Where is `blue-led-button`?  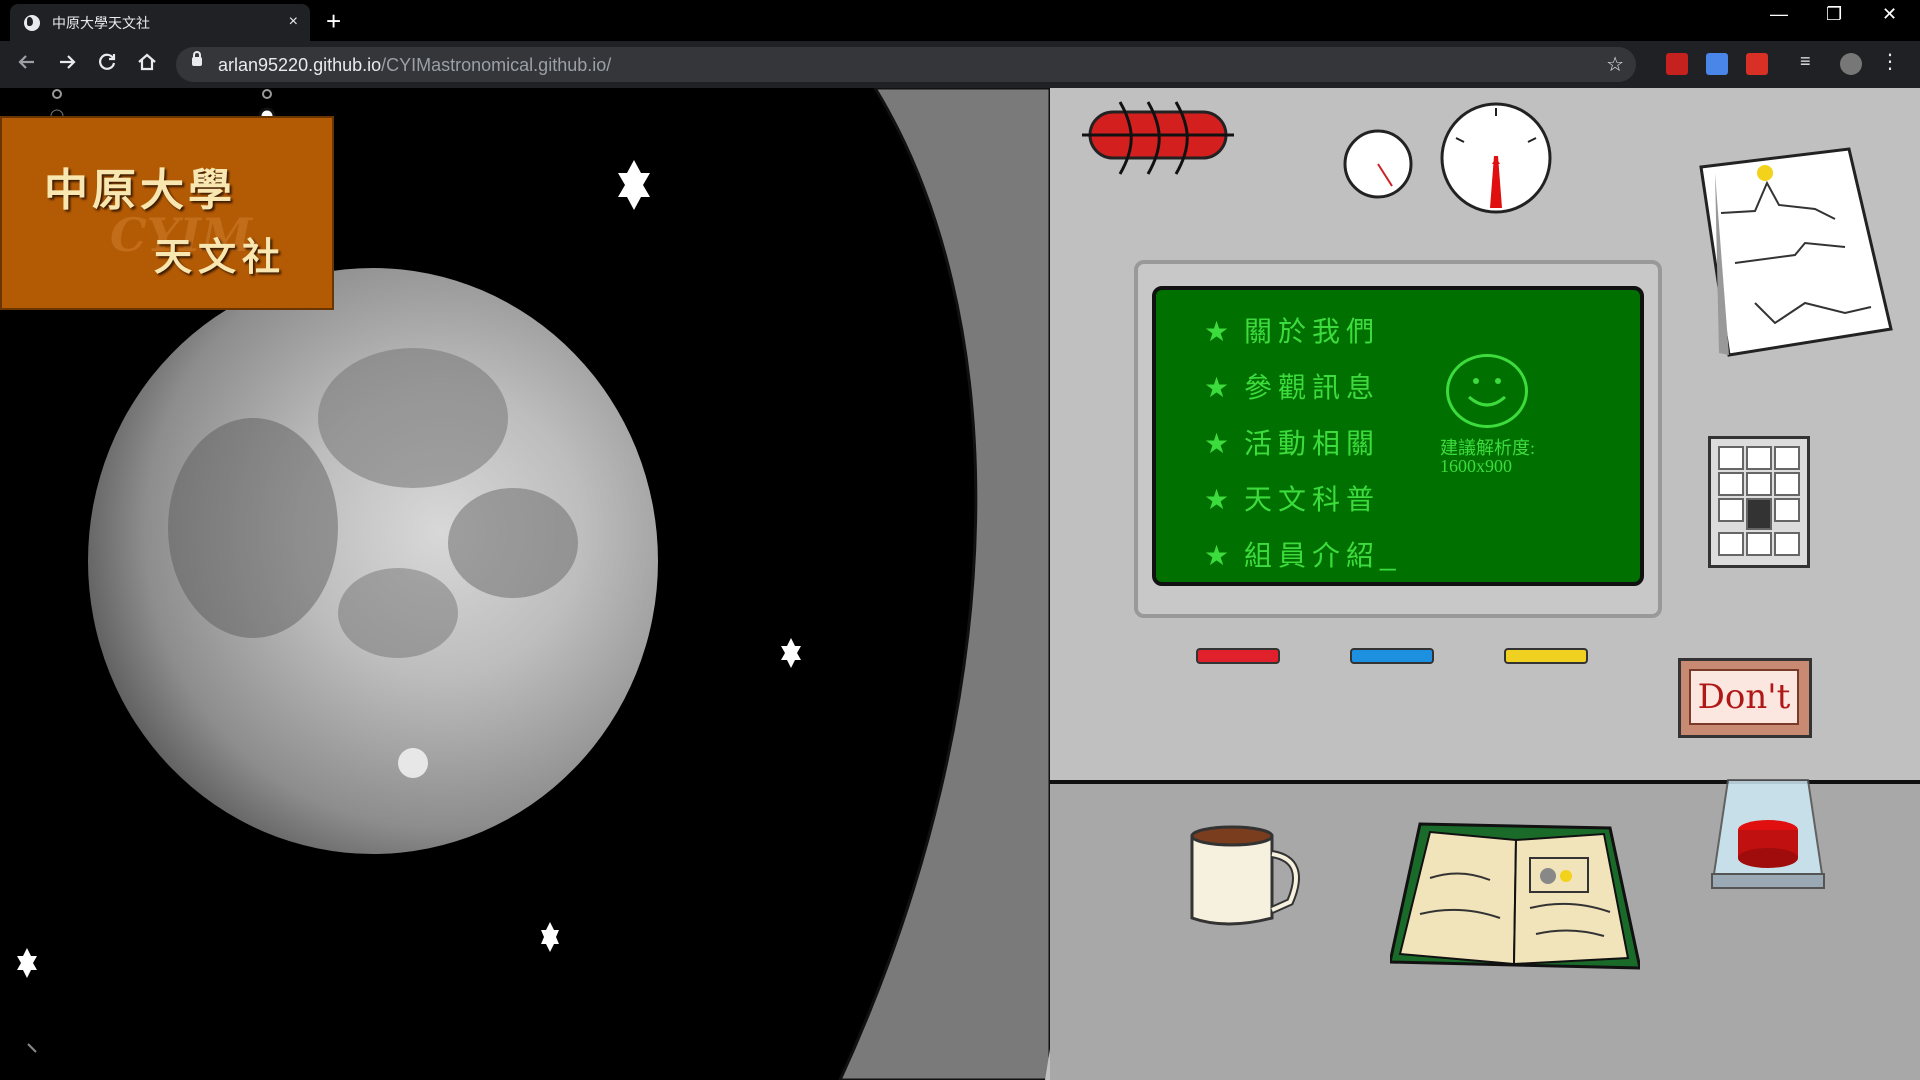
blue-led-button is located at coordinates (1392, 656).